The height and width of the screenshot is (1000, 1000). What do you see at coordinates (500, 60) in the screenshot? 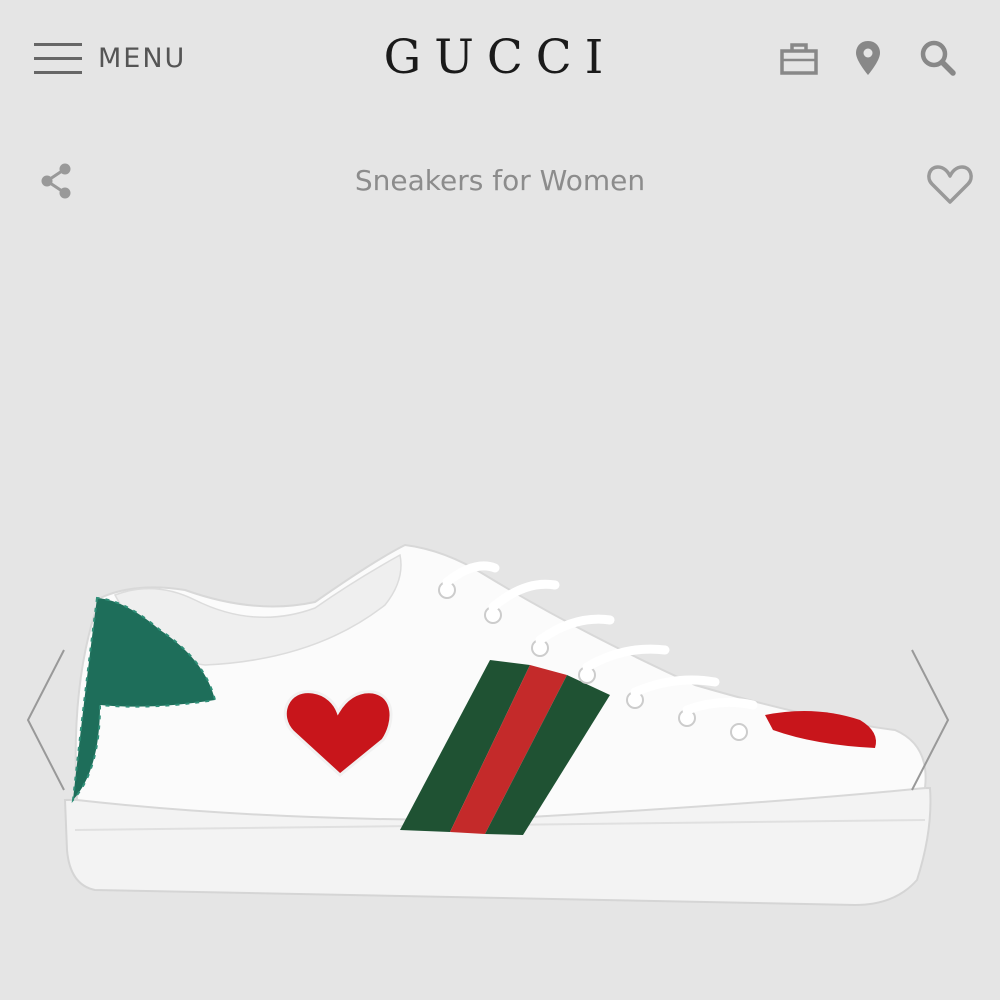
I see `top-header: MENU GUCCI` at bounding box center [500, 60].